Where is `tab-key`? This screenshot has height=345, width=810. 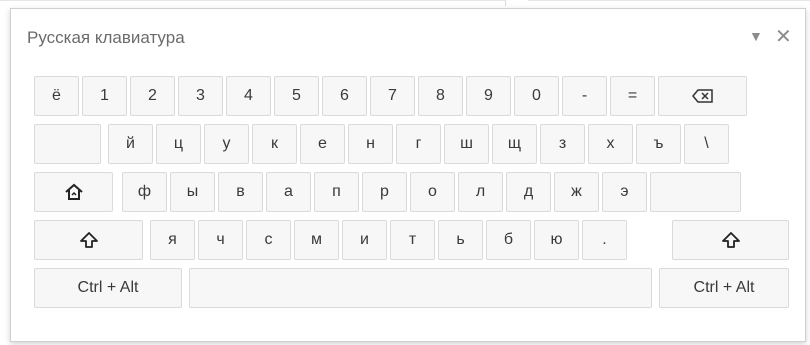 tab-key is located at coordinates (67, 144).